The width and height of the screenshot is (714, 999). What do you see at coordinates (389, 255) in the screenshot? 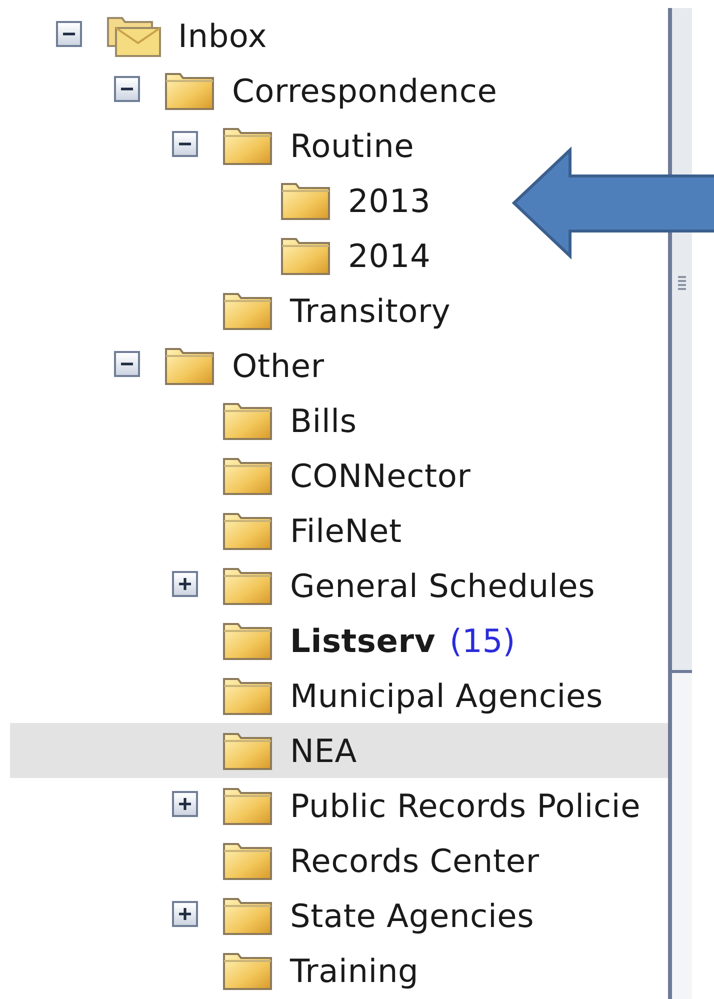
I see `folder-name: 2014` at bounding box center [389, 255].